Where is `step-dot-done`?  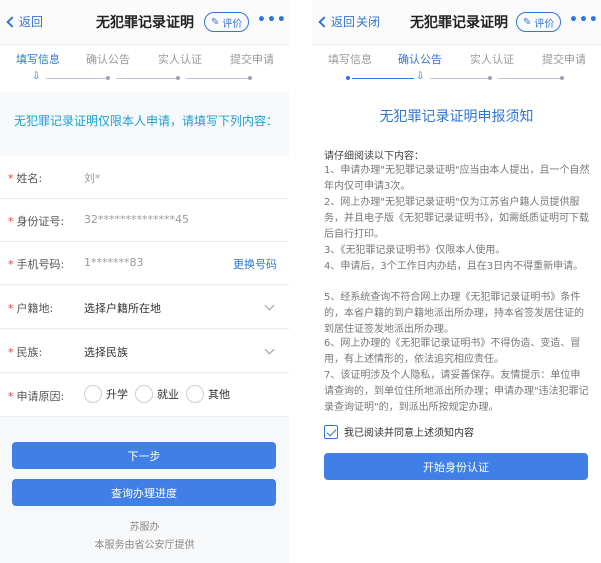 step-dot-done is located at coordinates (348, 78).